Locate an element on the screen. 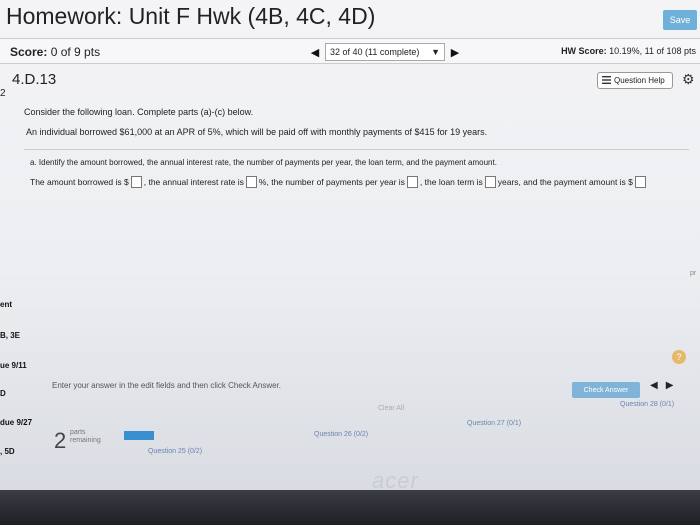 This screenshot has height=525, width=700. homework-title: Homework: Unit F Hwk (4B, 4C, 4D) is located at coordinates (191, 16).